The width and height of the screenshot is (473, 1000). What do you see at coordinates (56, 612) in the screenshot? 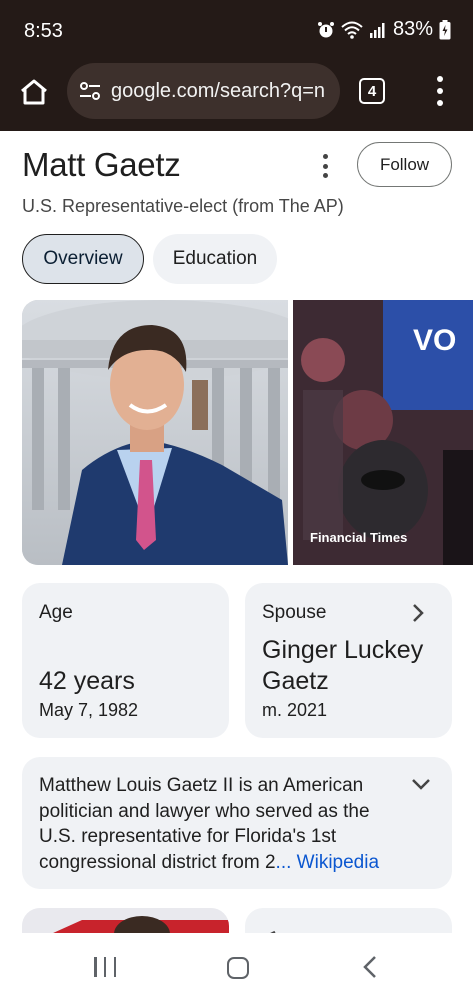
I see `age-label: Age` at bounding box center [56, 612].